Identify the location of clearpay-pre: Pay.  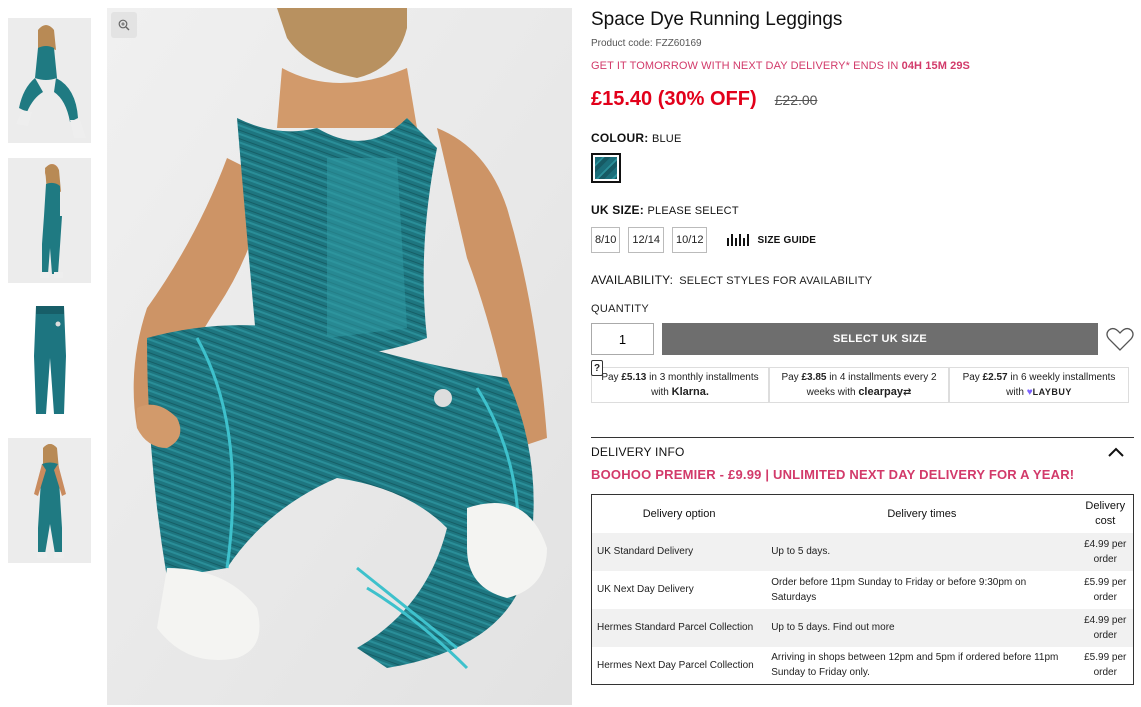
(791, 377).